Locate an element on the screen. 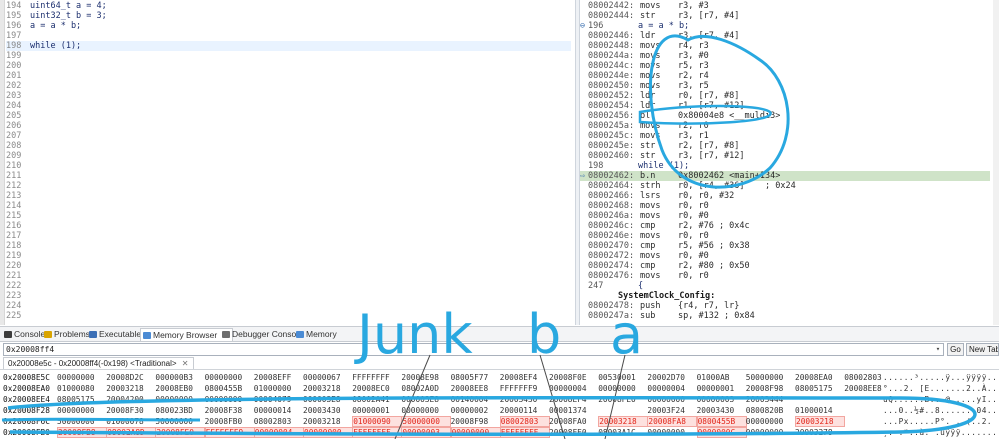 The height and width of the screenshot is (439, 999). memory-cell: 20008F0E is located at coordinates (574, 377).